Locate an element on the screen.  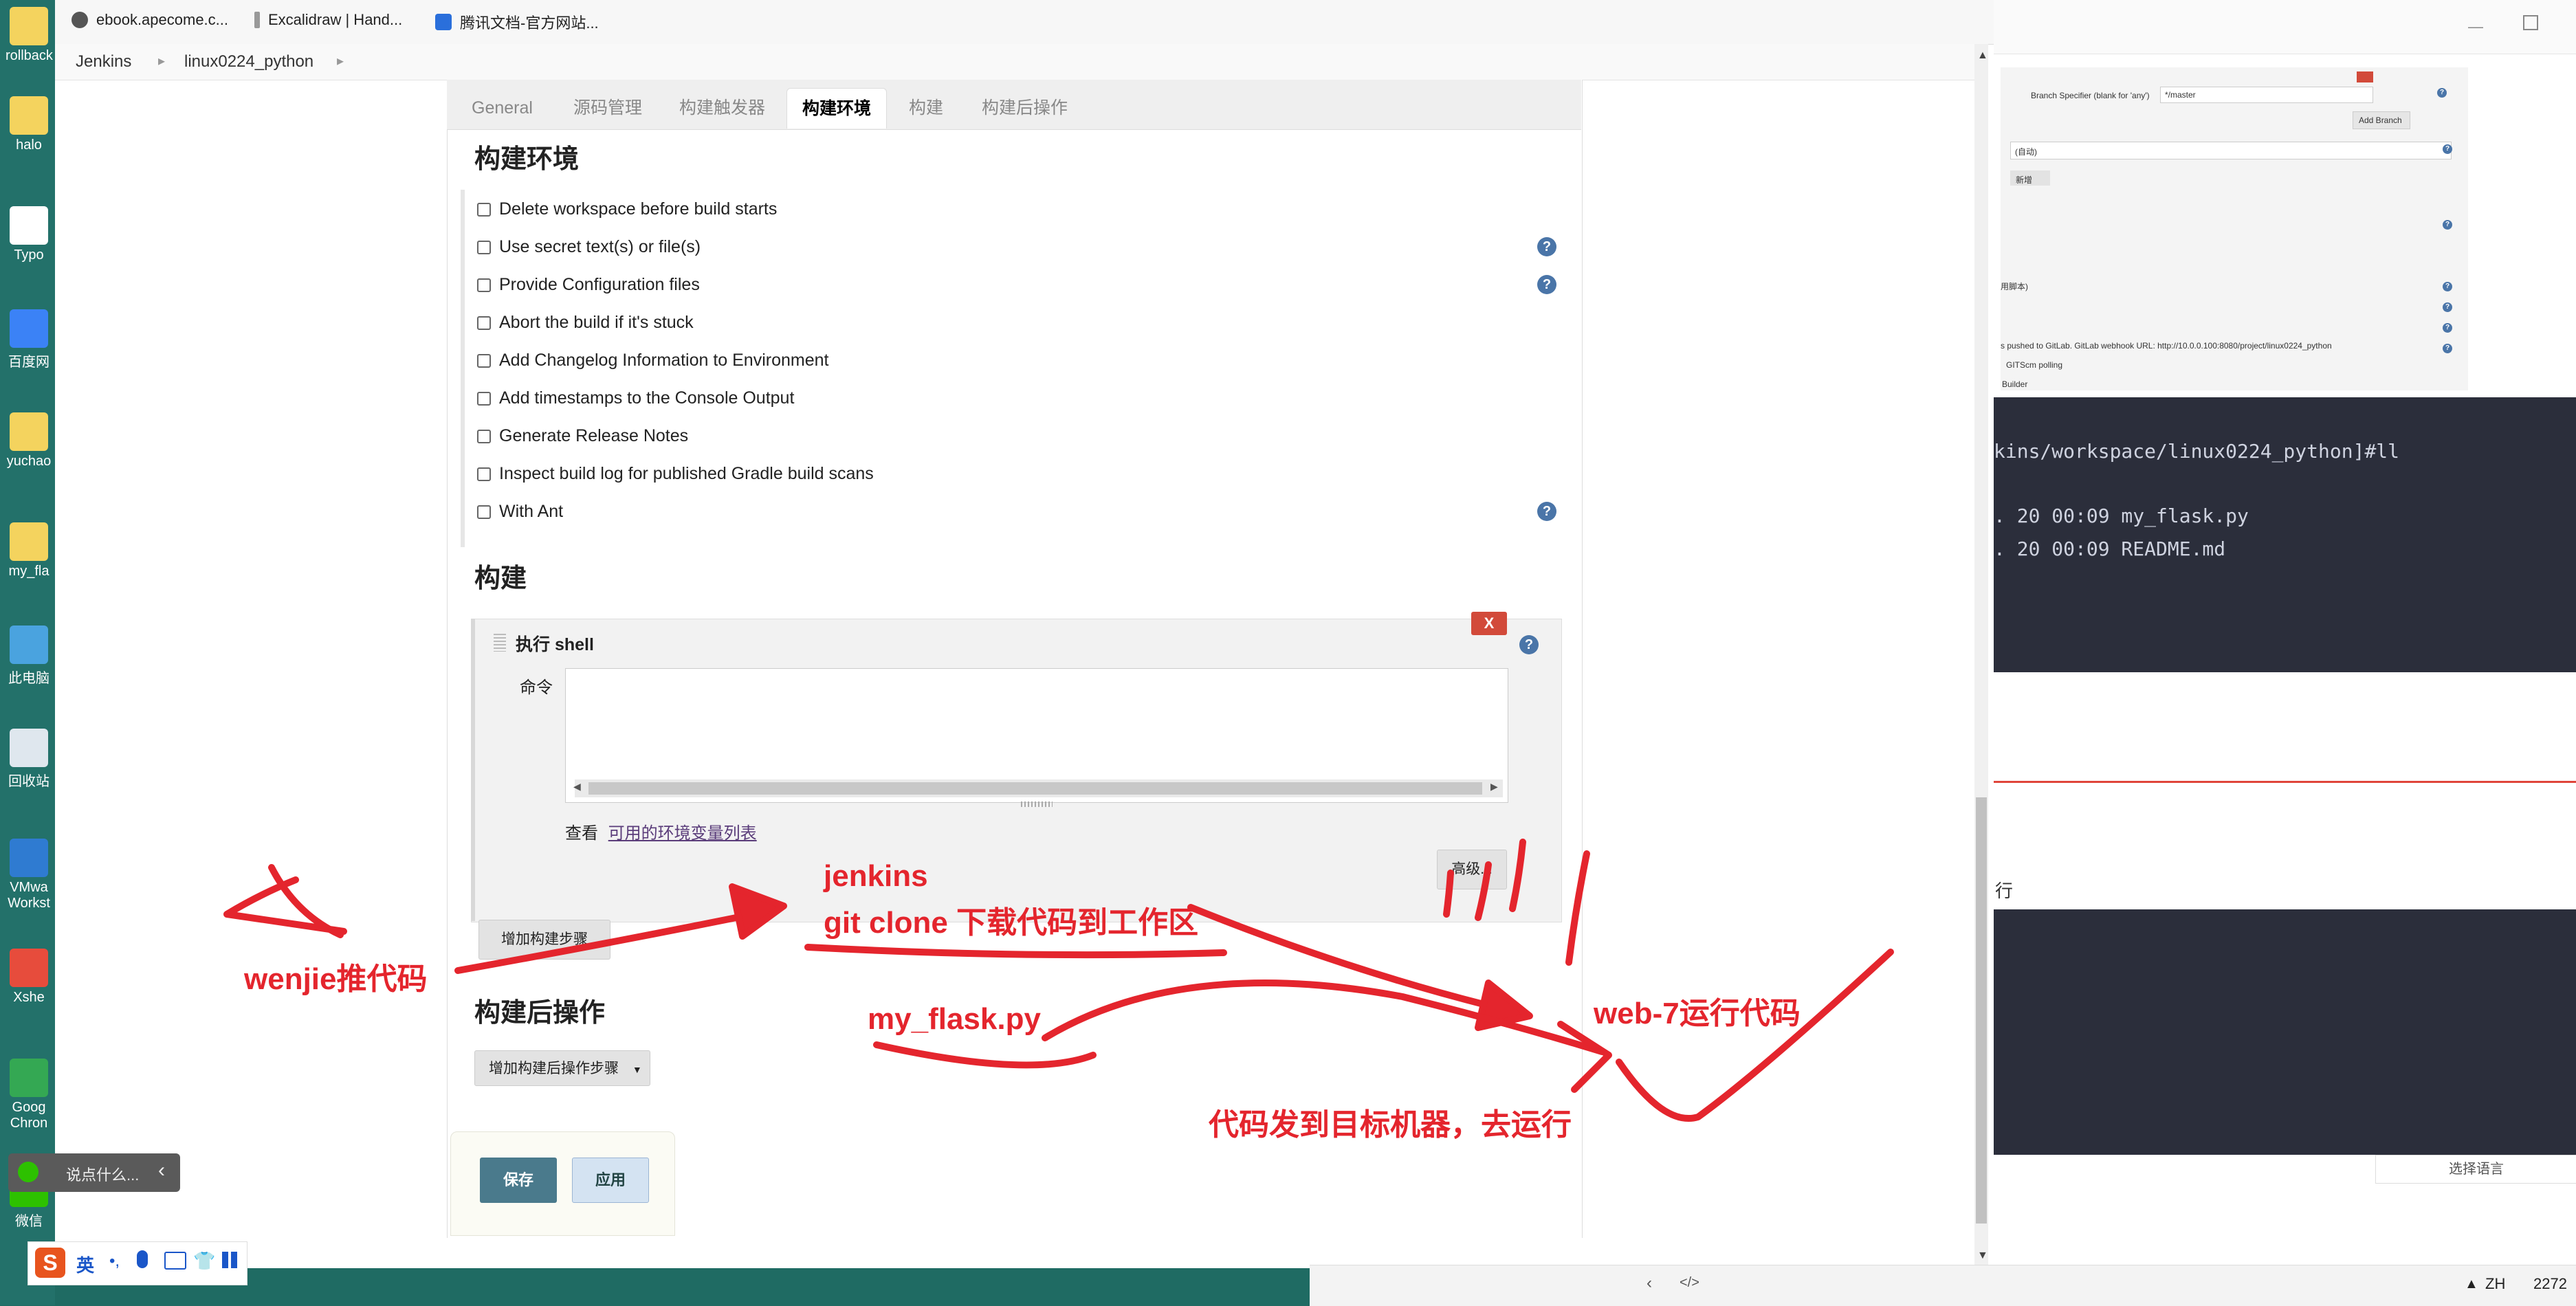
curve-flask is located at coordinates (985, 1055).